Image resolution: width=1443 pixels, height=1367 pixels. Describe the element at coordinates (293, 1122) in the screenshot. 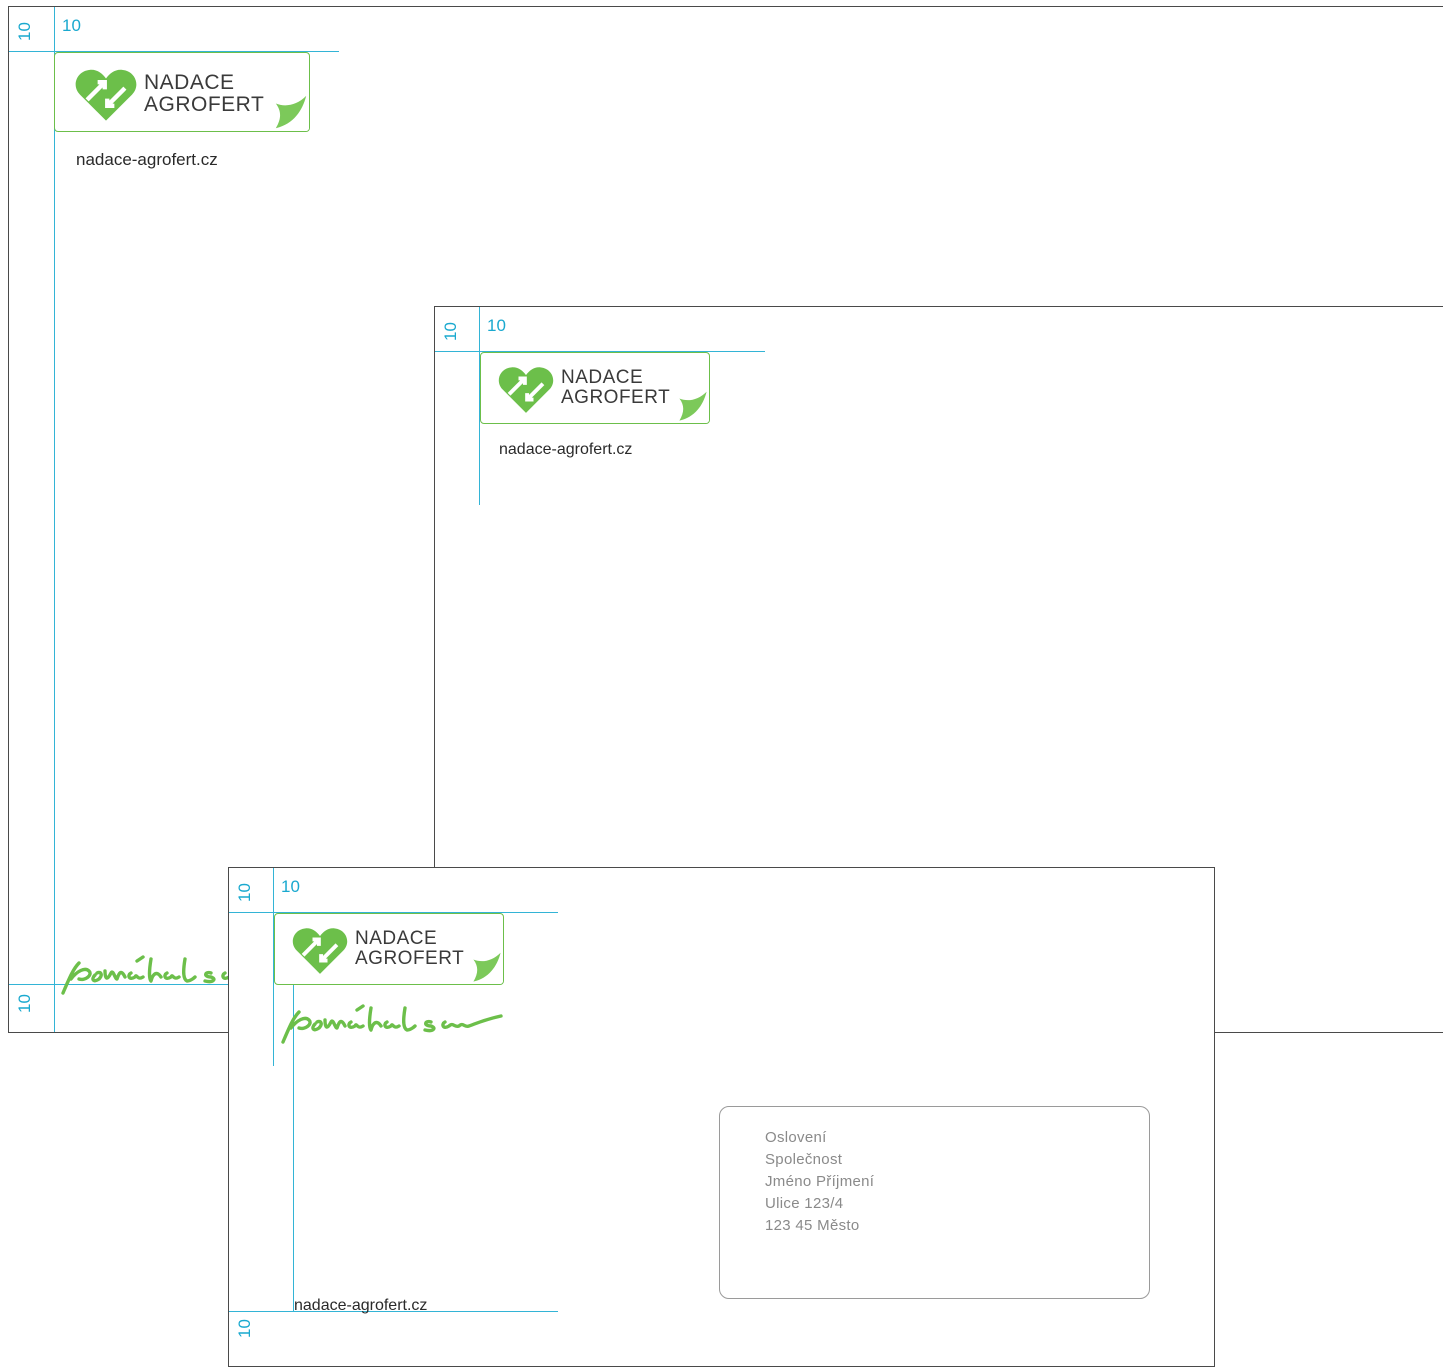

I see `content-guide-left` at that location.